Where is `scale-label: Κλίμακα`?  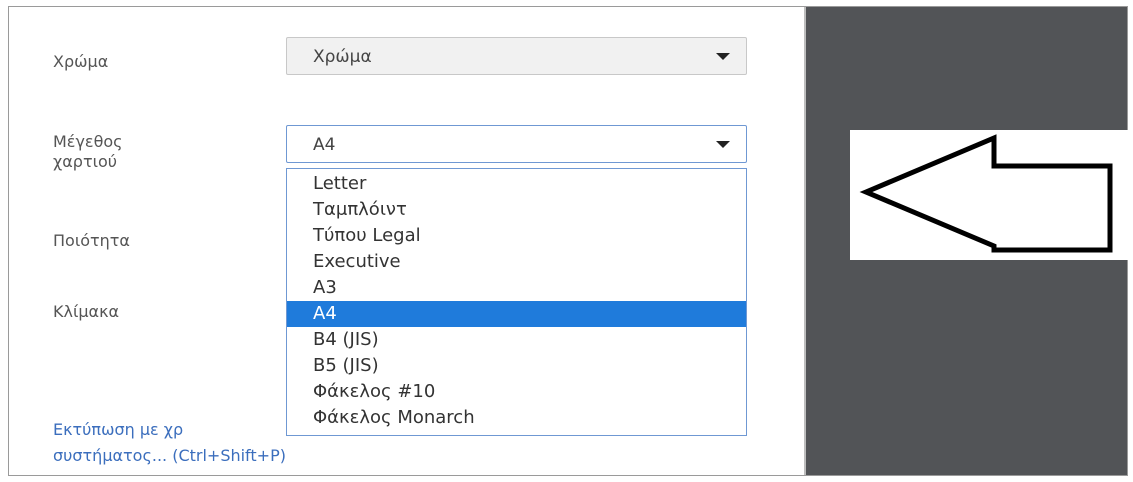 scale-label: Κλίμακα is located at coordinates (86, 311).